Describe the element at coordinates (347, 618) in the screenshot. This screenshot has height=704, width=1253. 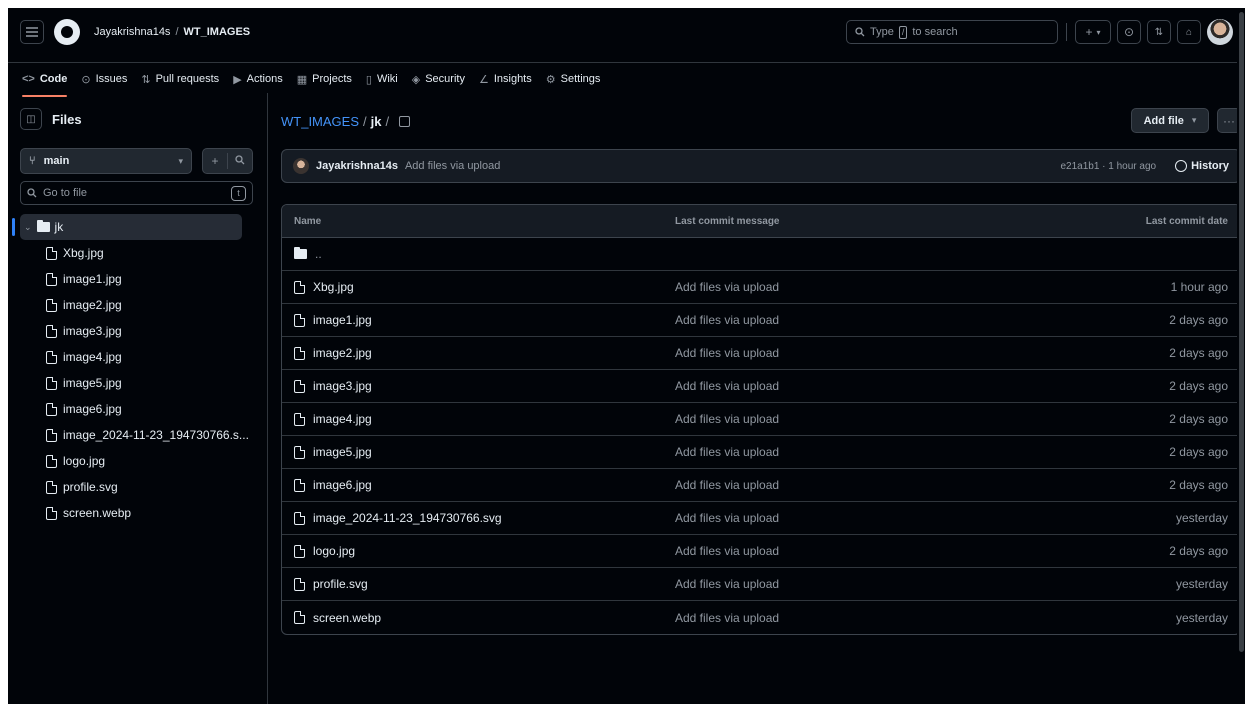
I see `file-link: screen.webp` at that location.